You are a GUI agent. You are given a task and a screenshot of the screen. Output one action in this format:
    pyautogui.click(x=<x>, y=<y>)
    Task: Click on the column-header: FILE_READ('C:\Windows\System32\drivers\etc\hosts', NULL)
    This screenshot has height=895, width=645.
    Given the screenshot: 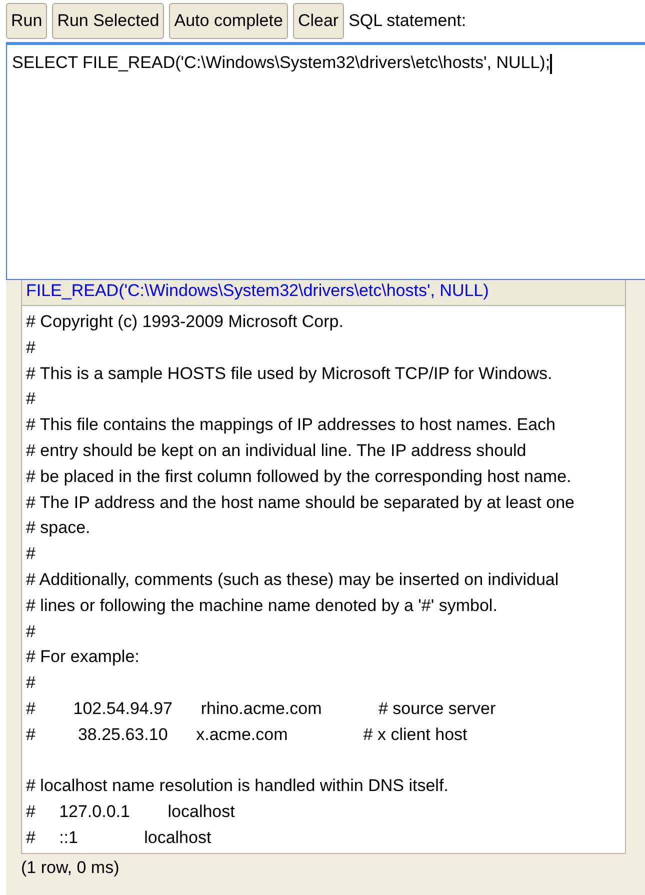 What is the action you would take?
    pyautogui.click(x=324, y=293)
    